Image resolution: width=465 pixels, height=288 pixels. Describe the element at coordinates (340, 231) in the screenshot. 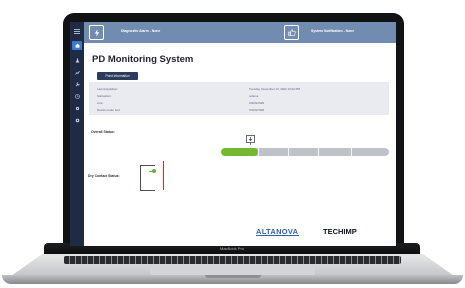

I see `techimp-logo: TECHIMP` at that location.